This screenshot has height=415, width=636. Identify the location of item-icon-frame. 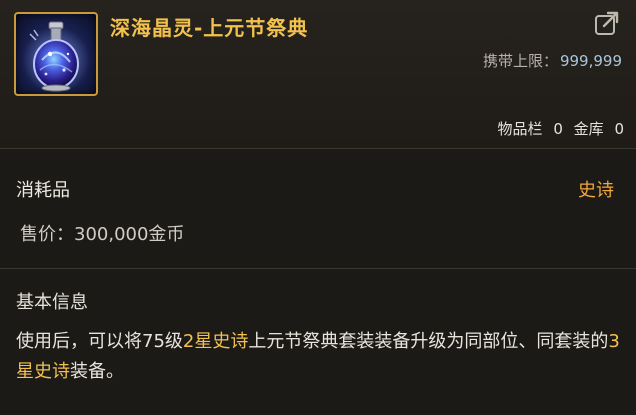
(56, 54).